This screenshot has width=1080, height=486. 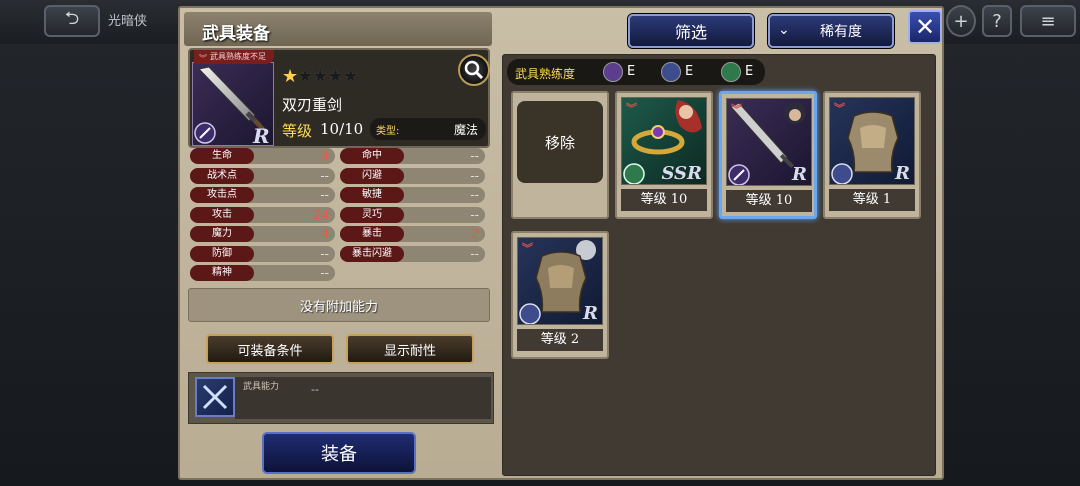 I want to click on equip-conditions-button: 可装备条件, so click(x=270, y=349).